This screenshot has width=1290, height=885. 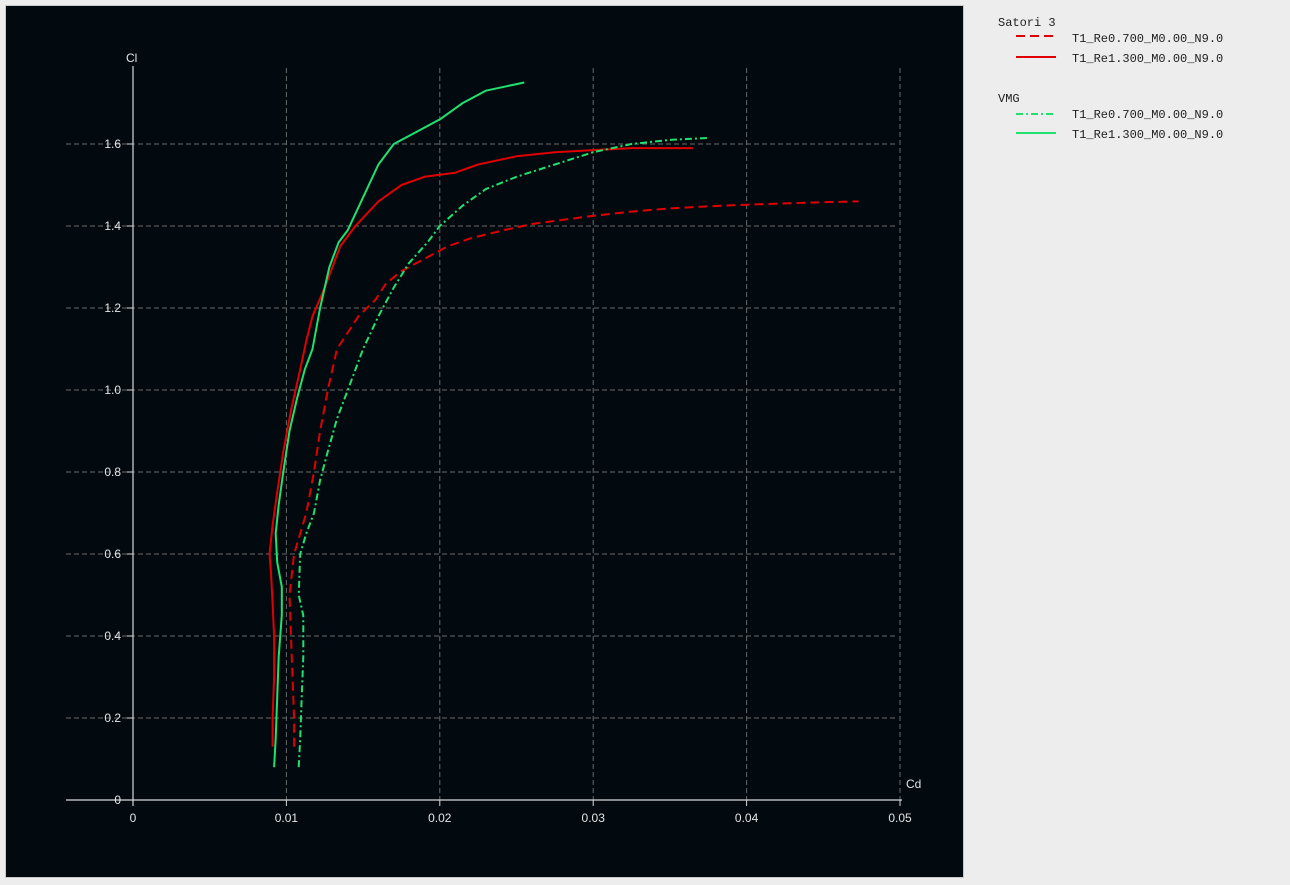 I want to click on y-tick-label: 0.4, so click(x=112, y=636).